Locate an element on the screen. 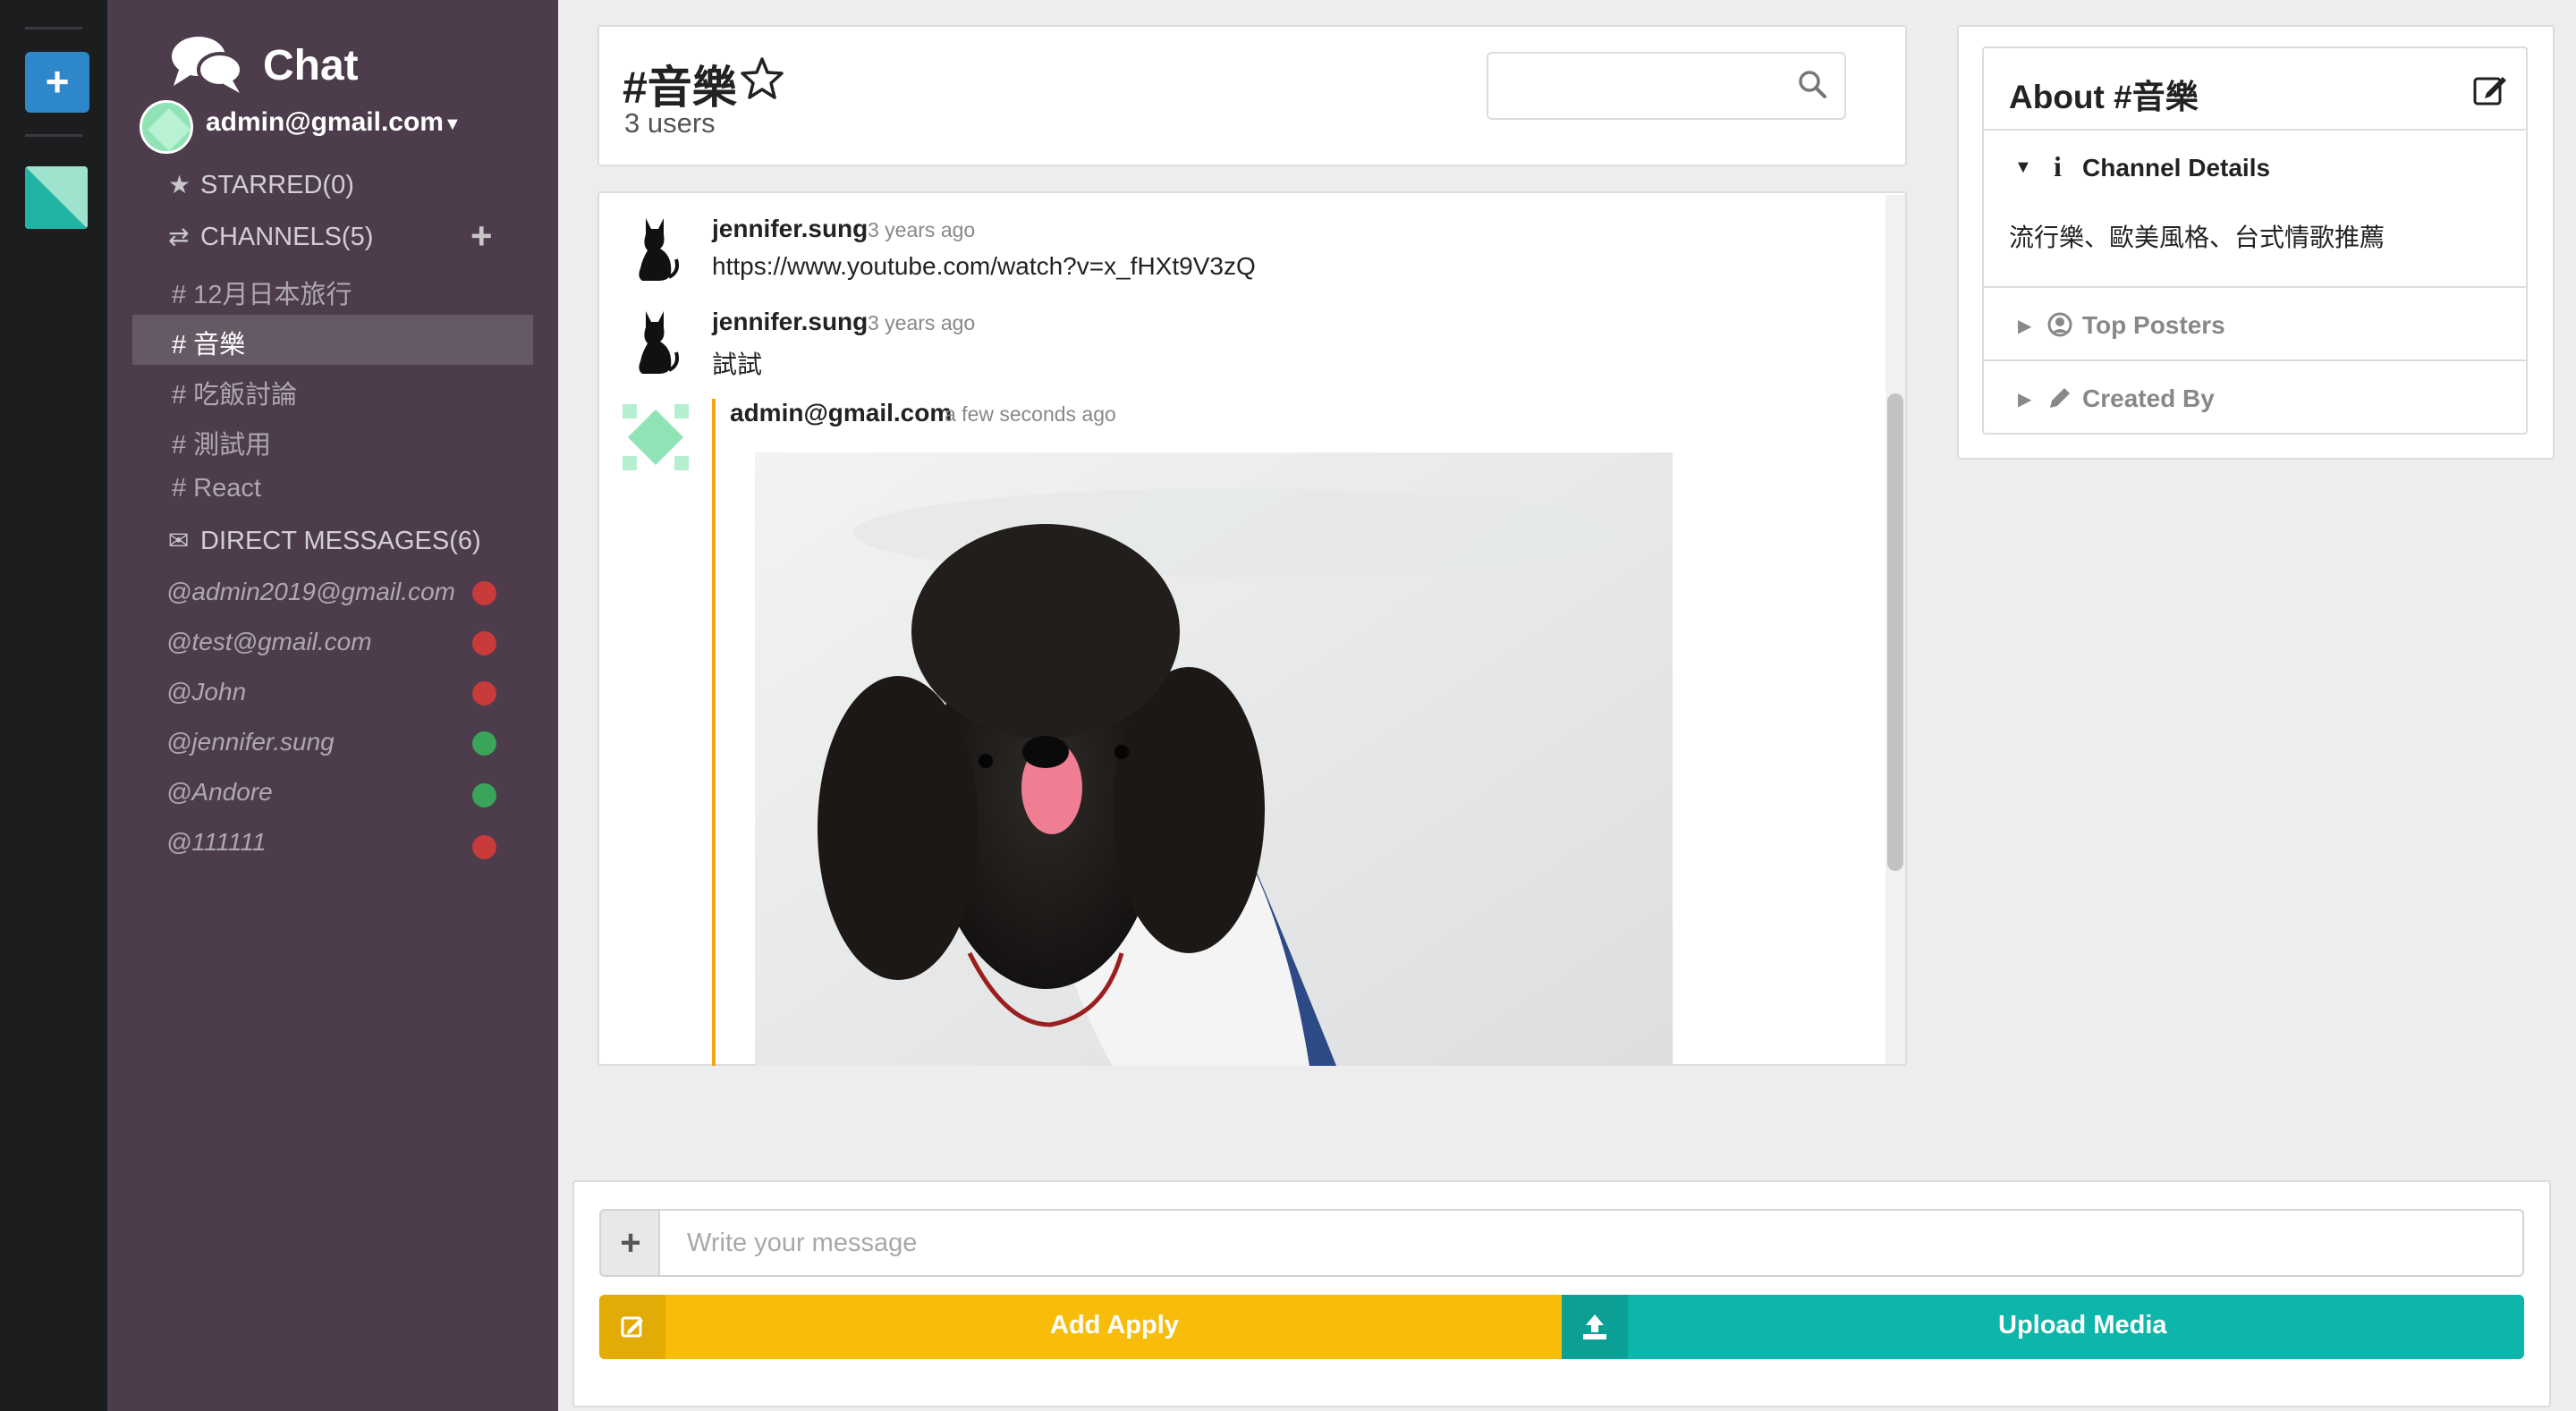  direct-messages-section: ✉ DIRECT MESSAGES(6) is located at coordinates (324, 541).